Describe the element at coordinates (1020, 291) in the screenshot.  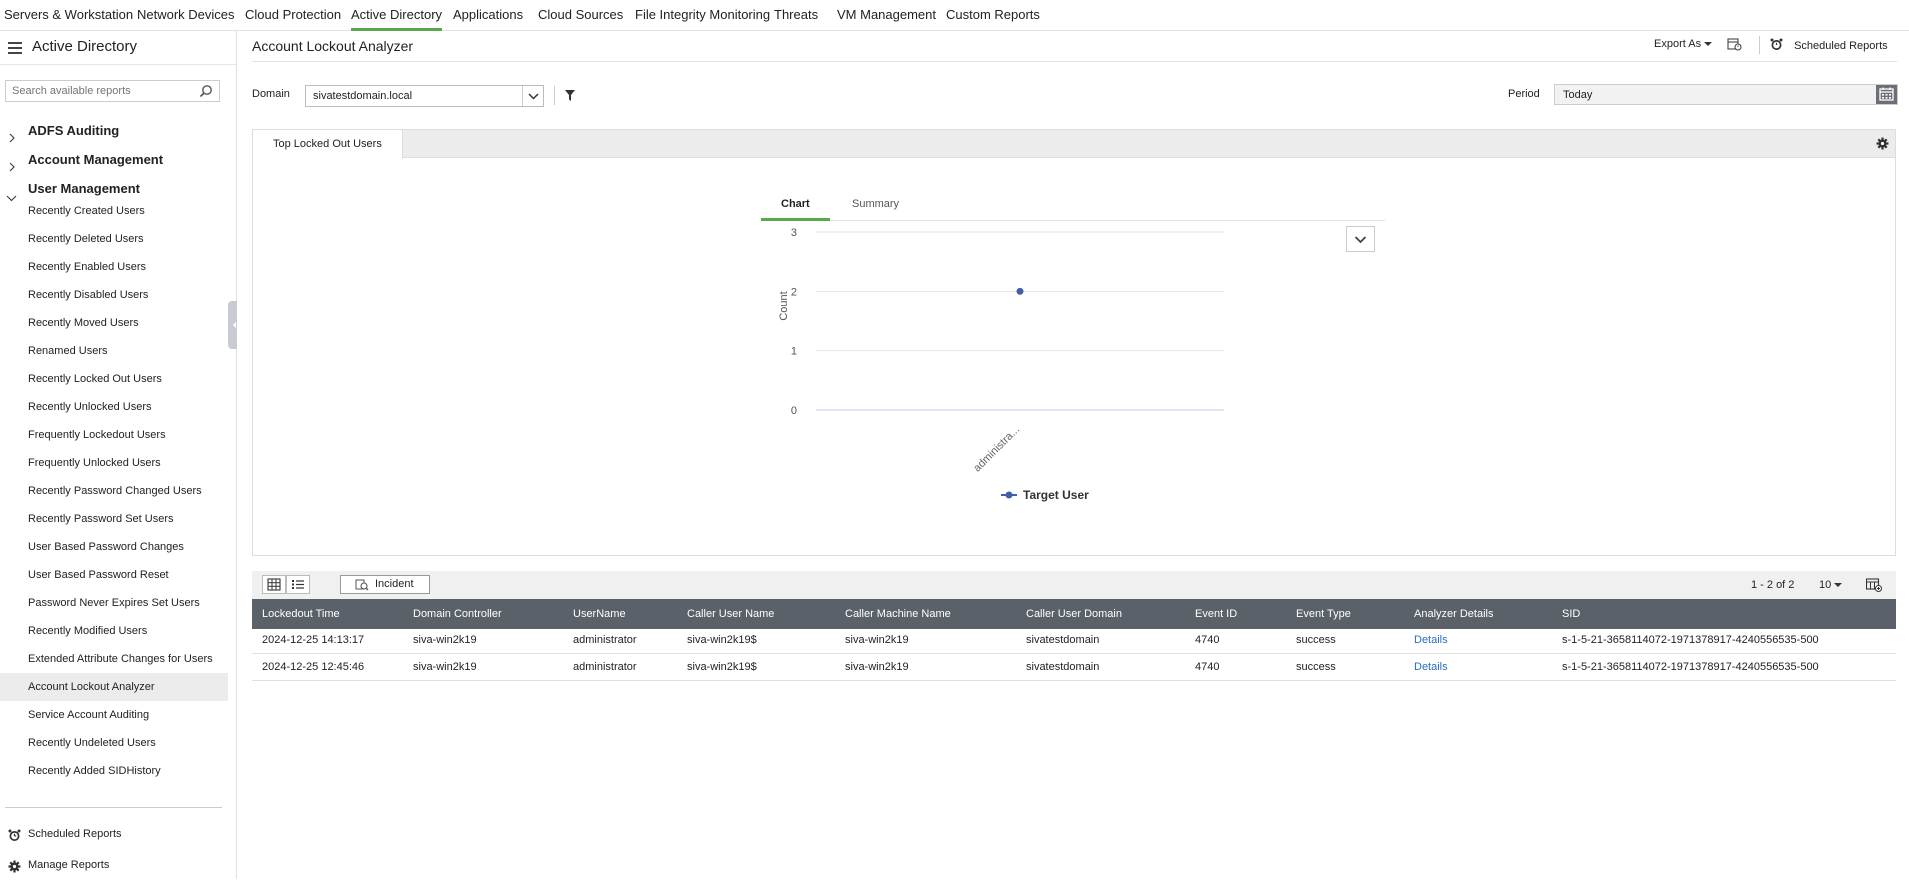
I see `data-point` at that location.